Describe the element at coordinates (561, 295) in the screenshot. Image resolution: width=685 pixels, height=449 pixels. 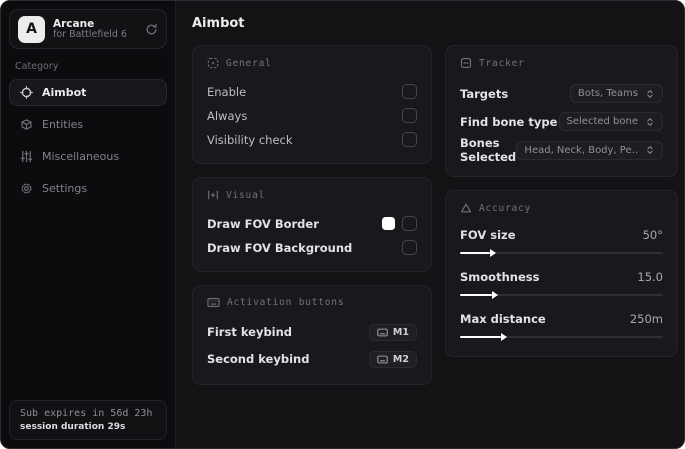
I see `smoothness-slider` at that location.